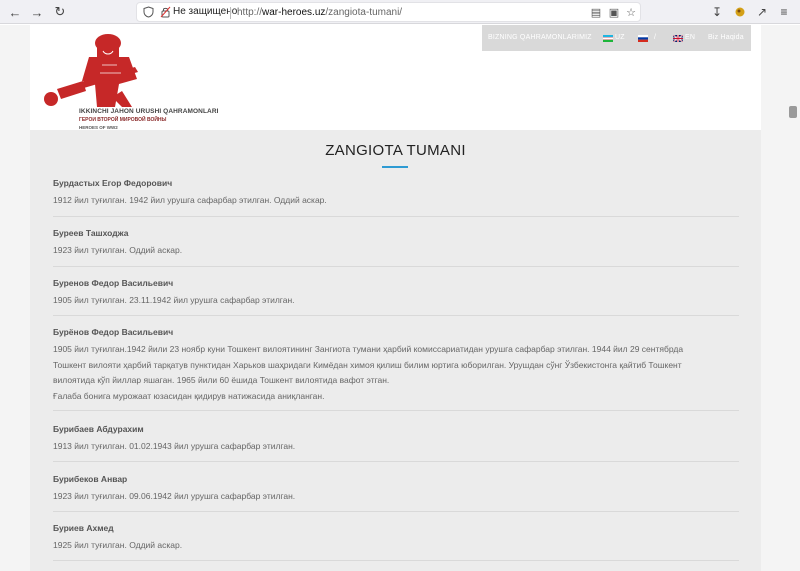  What do you see at coordinates (37, 12) in the screenshot?
I see `forward-icon: →` at bounding box center [37, 12].